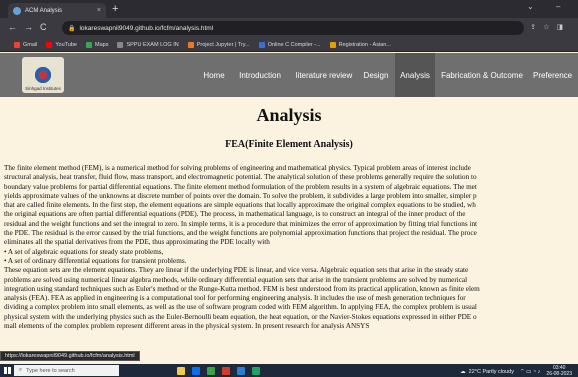 The image size is (578, 377). Describe the element at coordinates (530, 372) in the screenshot. I see `tray-icons: ⌃ ▭ ◔ ♪` at that location.